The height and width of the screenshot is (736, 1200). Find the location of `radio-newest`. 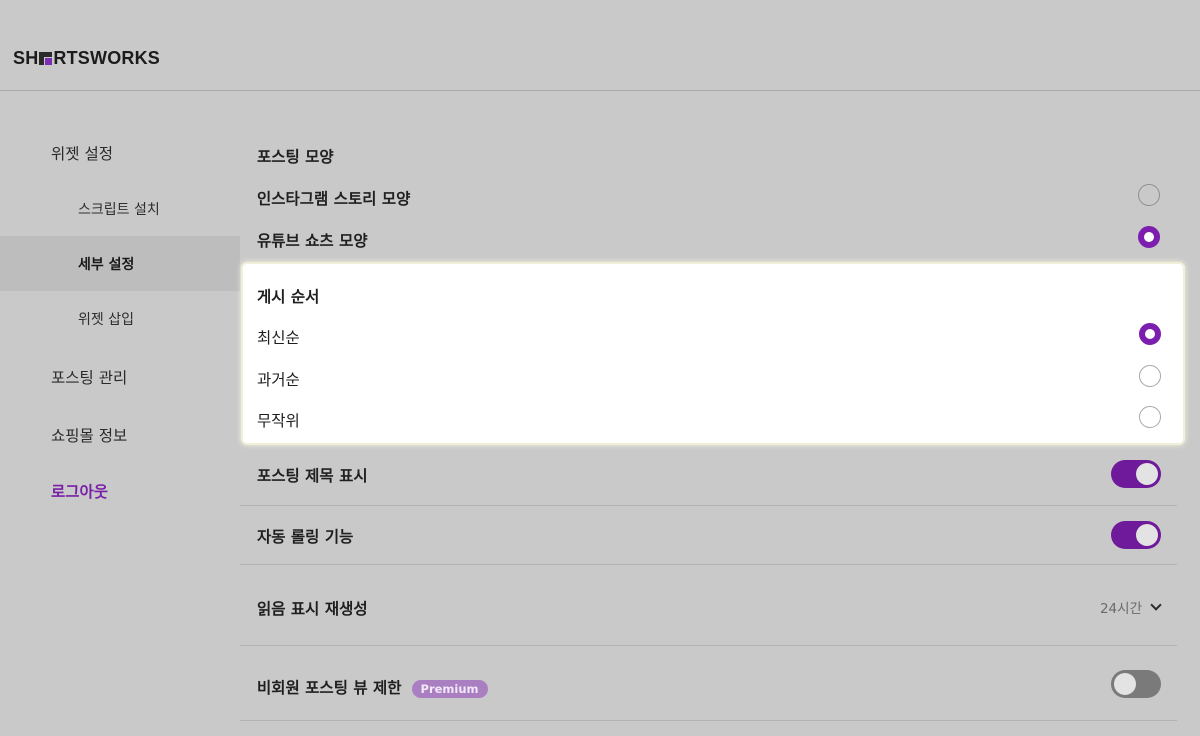

radio-newest is located at coordinates (1150, 334).